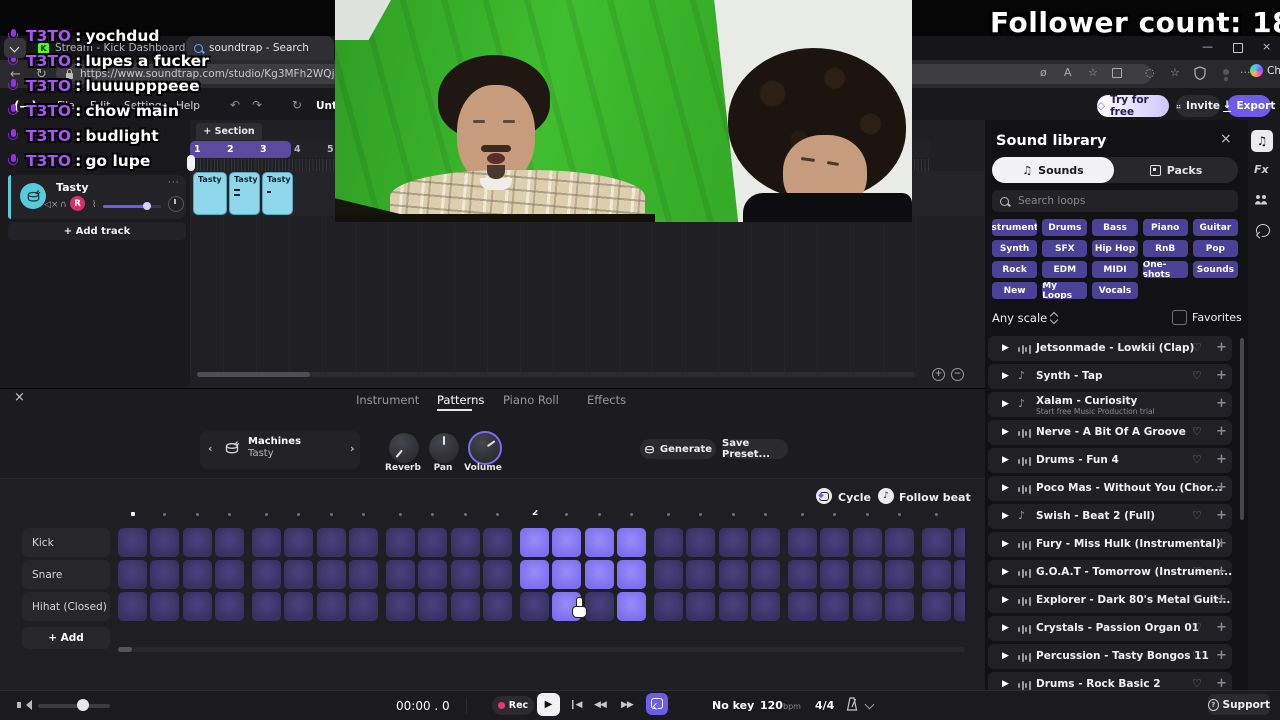 The image size is (1280, 720). Describe the element at coordinates (657, 704) in the screenshot. I see `loop-button` at that location.